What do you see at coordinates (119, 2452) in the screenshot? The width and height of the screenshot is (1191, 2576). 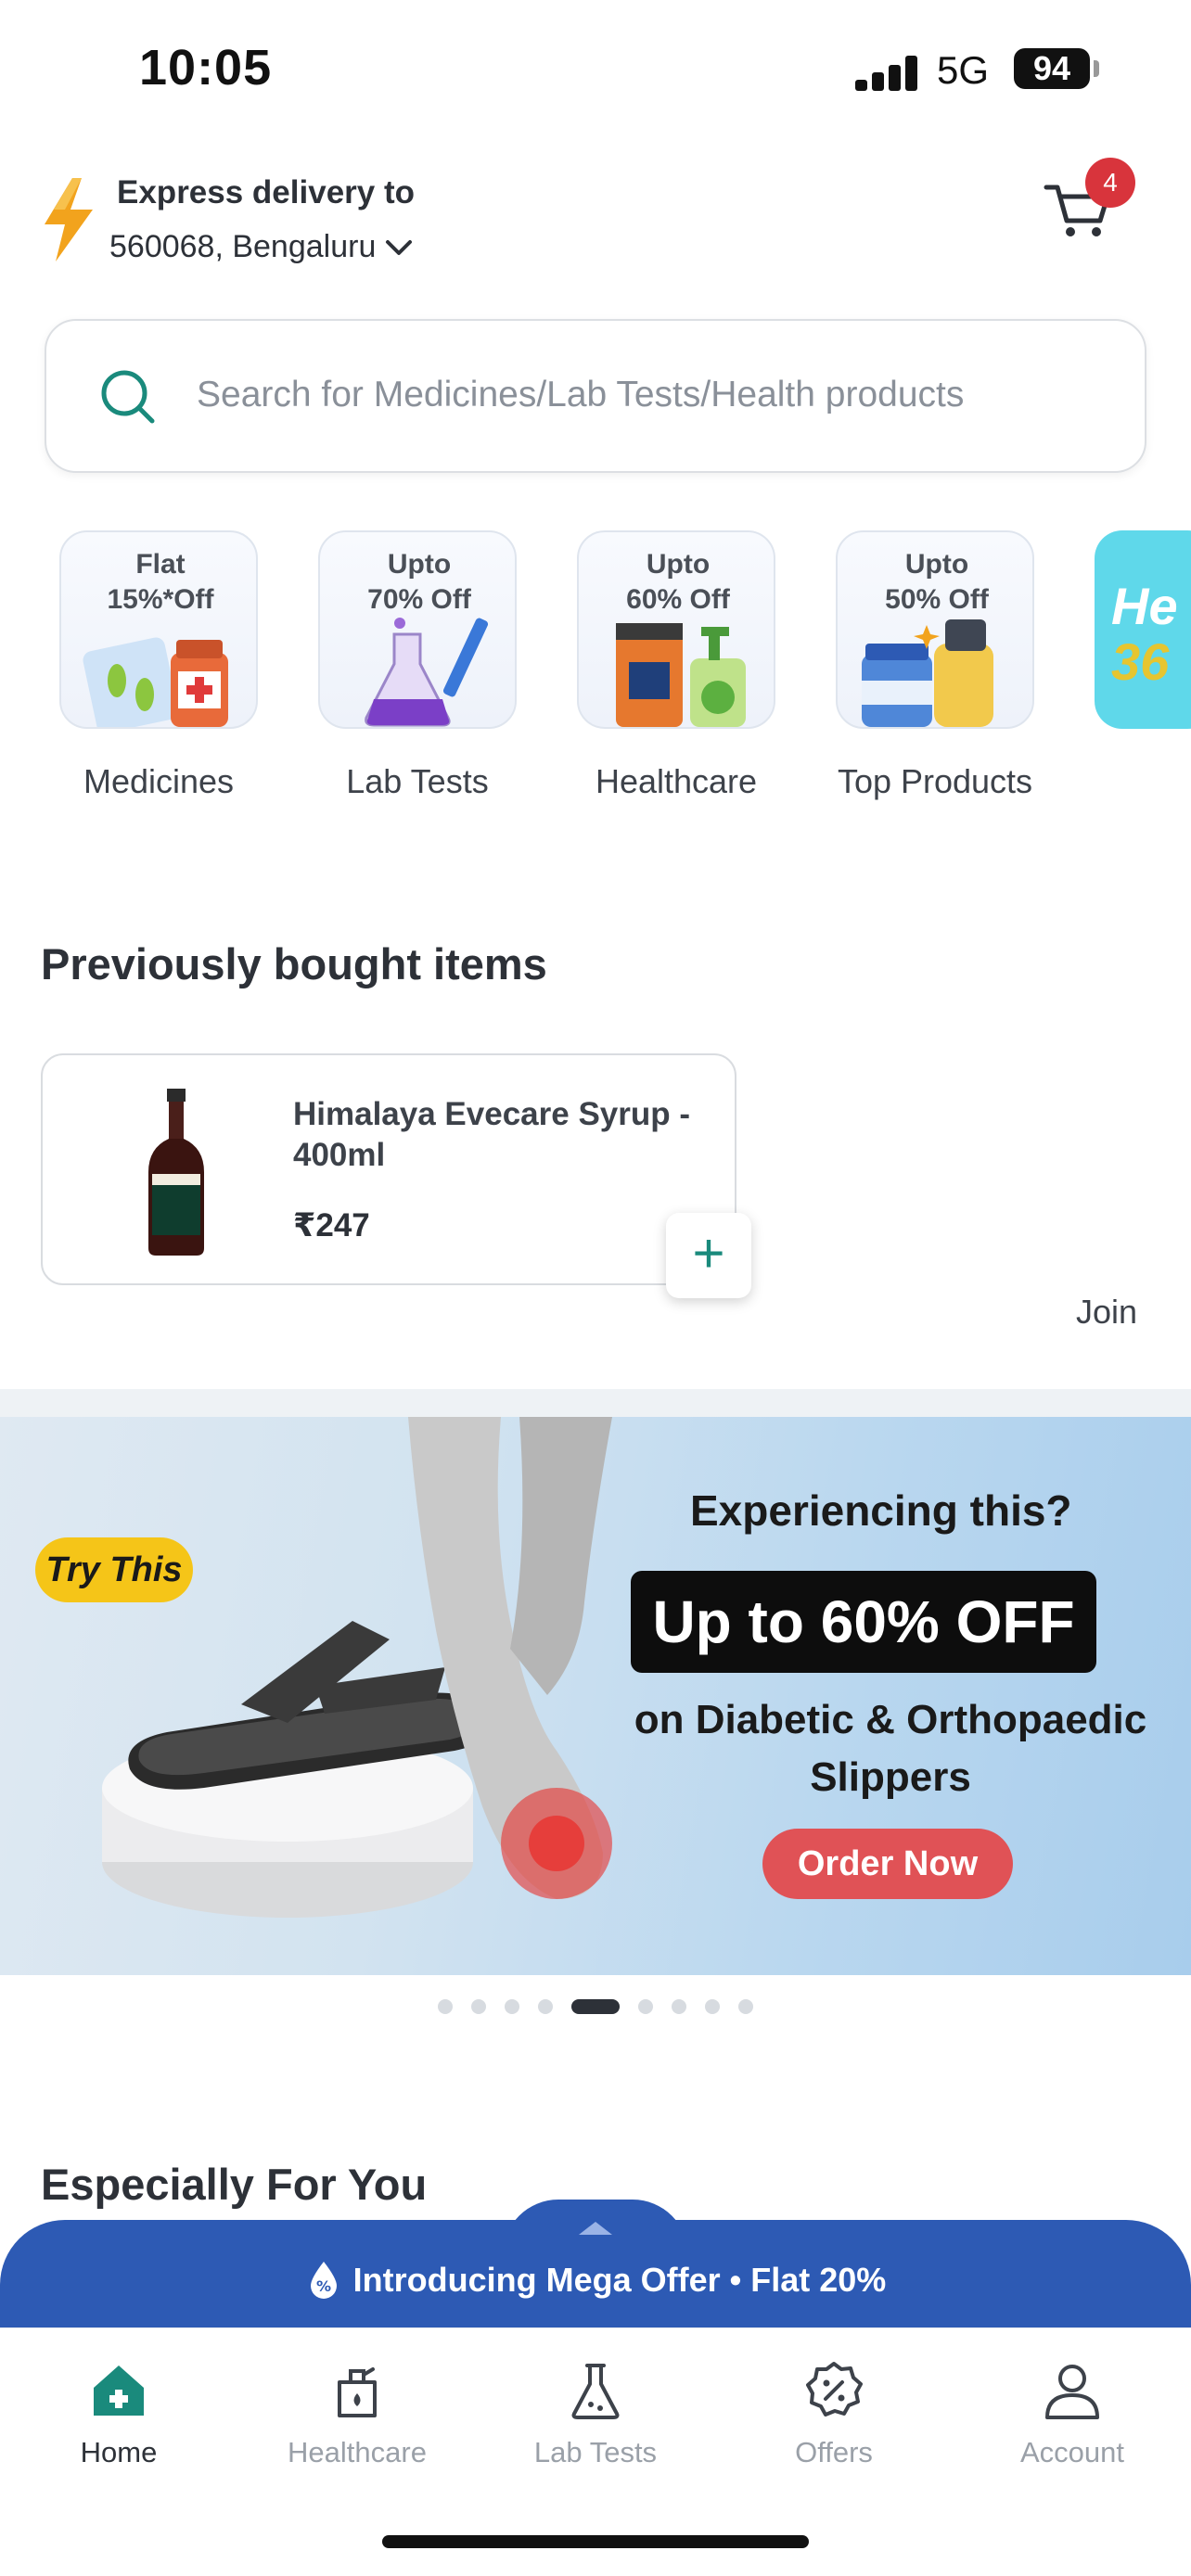 I see `nav-label: Home` at bounding box center [119, 2452].